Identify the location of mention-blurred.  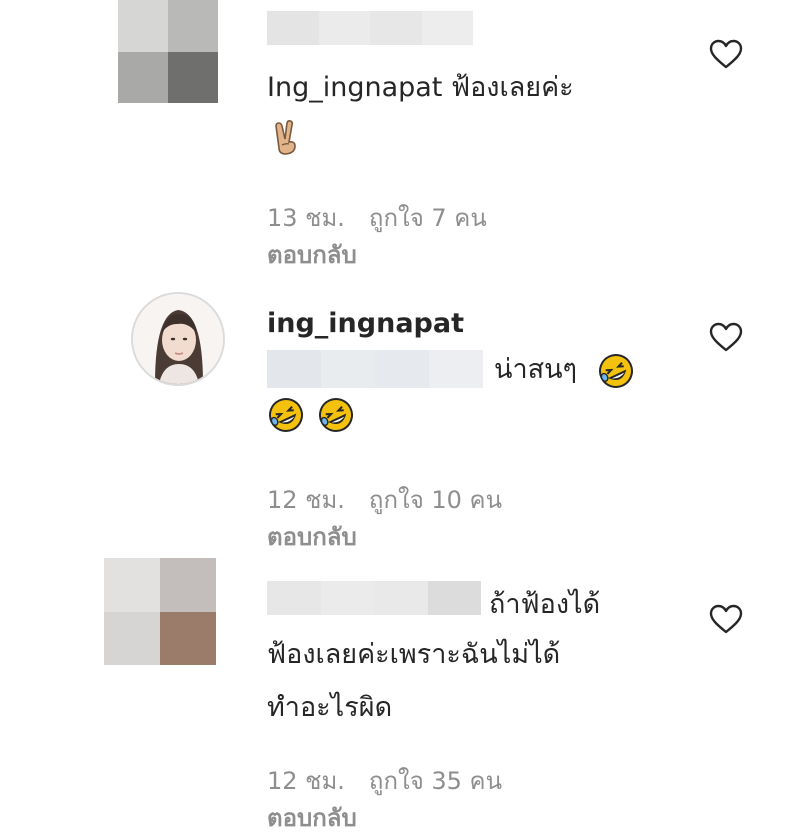
(375, 369).